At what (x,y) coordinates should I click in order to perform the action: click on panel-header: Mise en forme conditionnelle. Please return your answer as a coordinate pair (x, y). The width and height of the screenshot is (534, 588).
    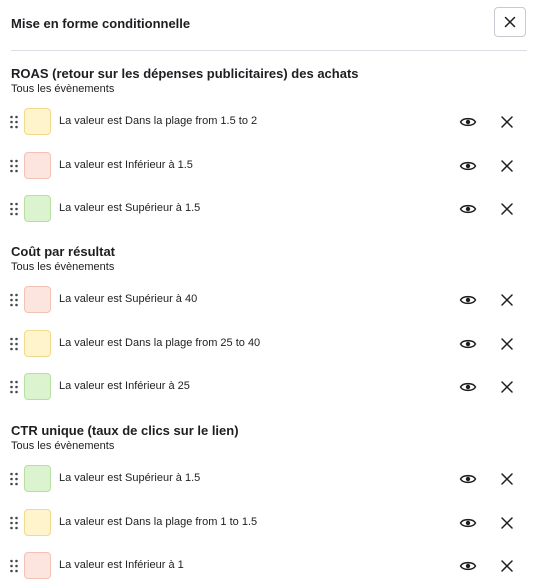
    Looking at the image, I should click on (267, 25).